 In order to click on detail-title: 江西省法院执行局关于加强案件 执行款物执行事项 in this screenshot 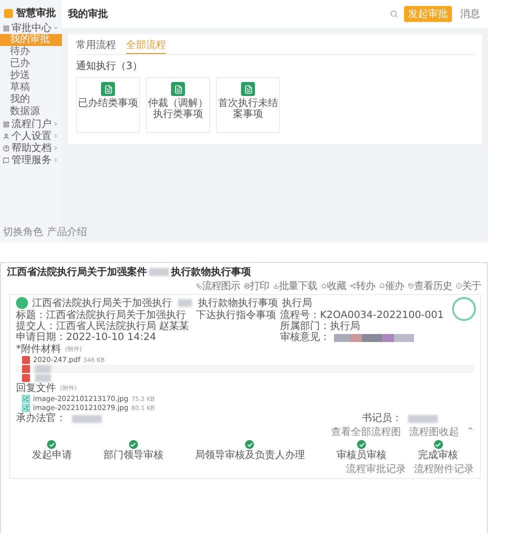, I will do `click(129, 272)`.